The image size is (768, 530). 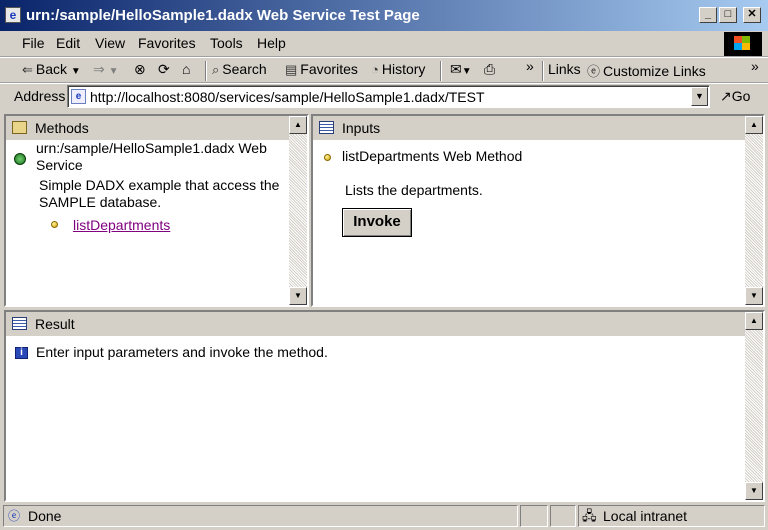 I want to click on back-arrow-icon: ⇐, so click(x=27, y=69).